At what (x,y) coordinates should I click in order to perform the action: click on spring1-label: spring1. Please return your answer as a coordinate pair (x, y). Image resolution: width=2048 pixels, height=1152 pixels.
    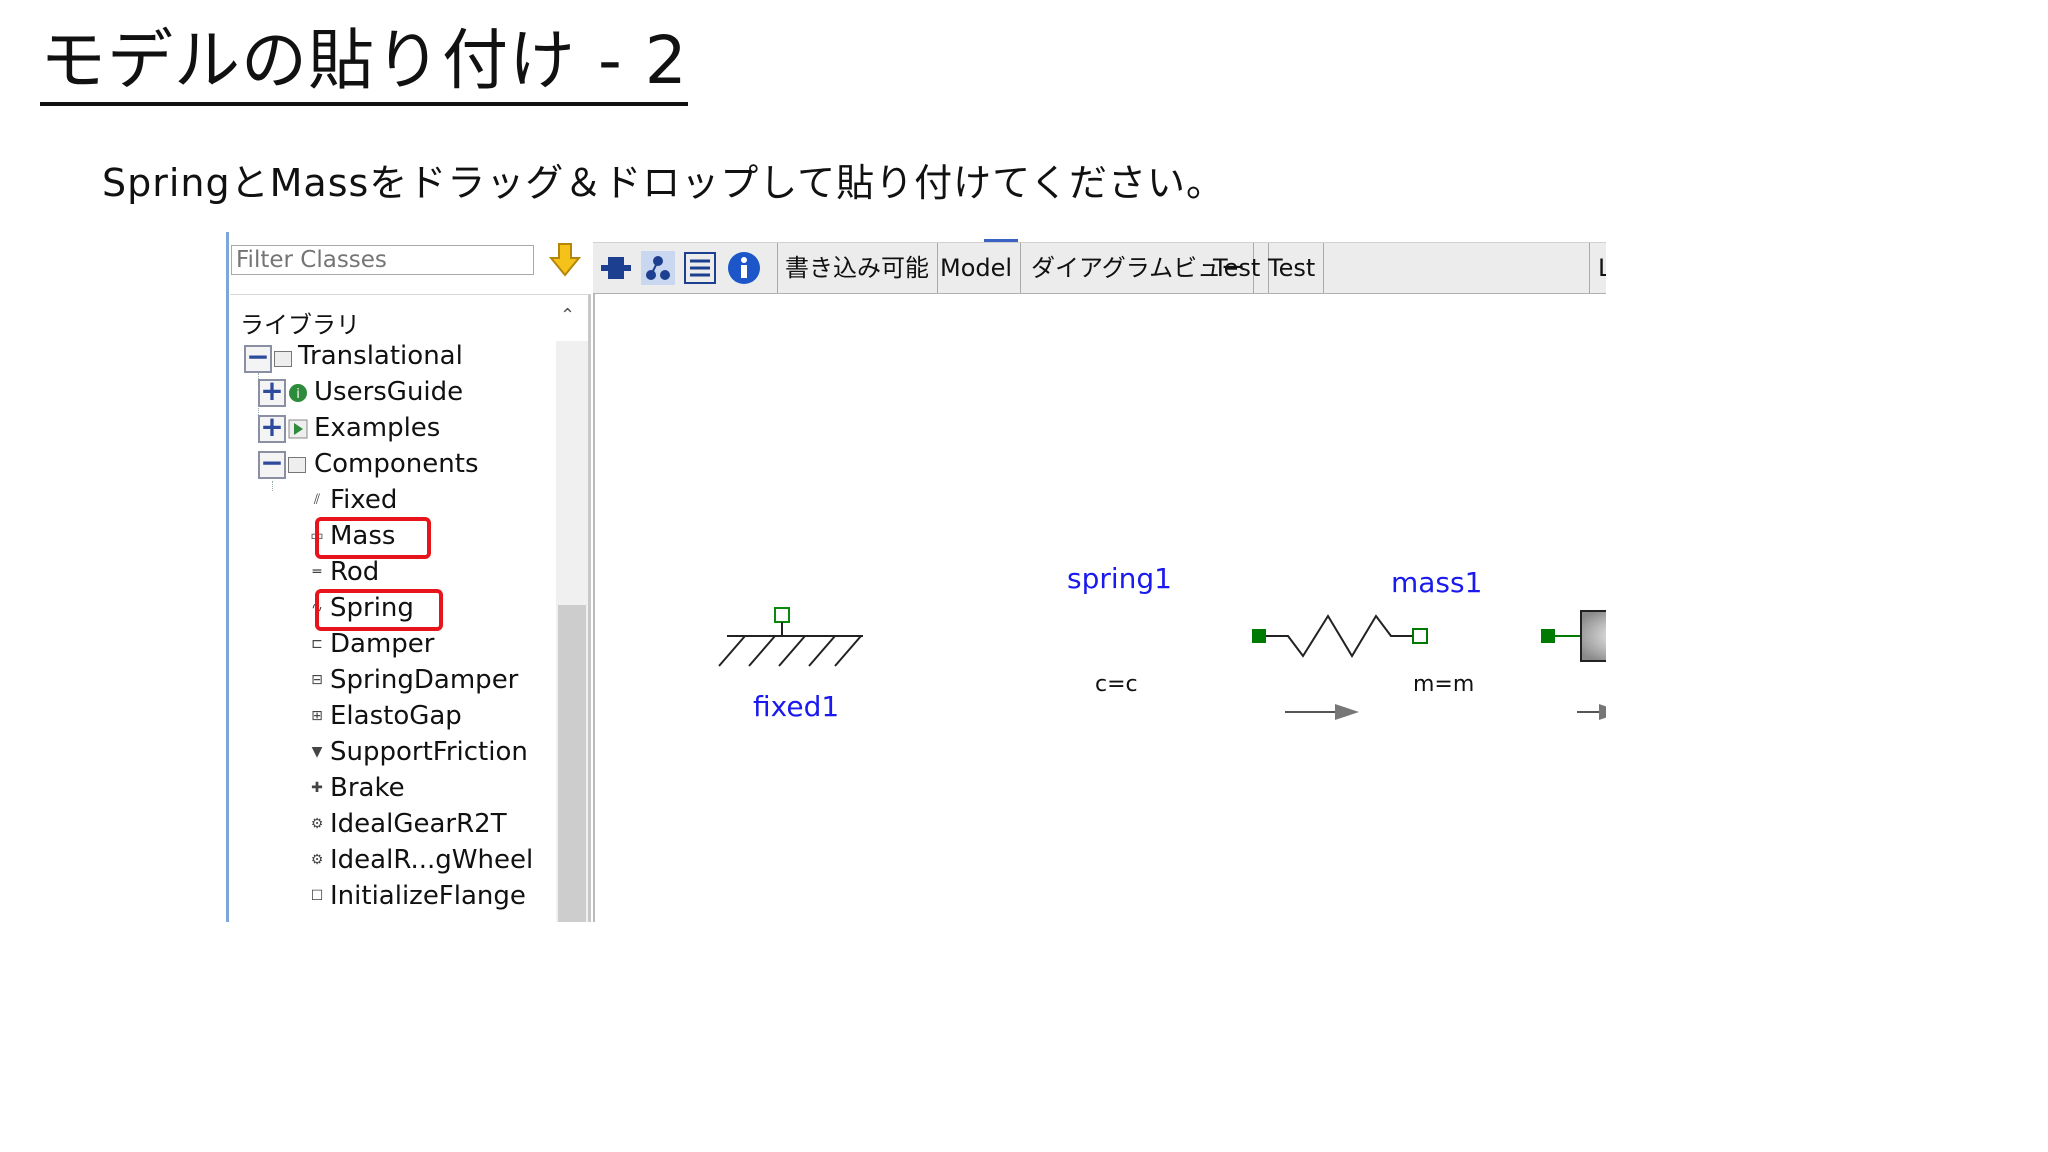
    Looking at the image, I should click on (1119, 578).